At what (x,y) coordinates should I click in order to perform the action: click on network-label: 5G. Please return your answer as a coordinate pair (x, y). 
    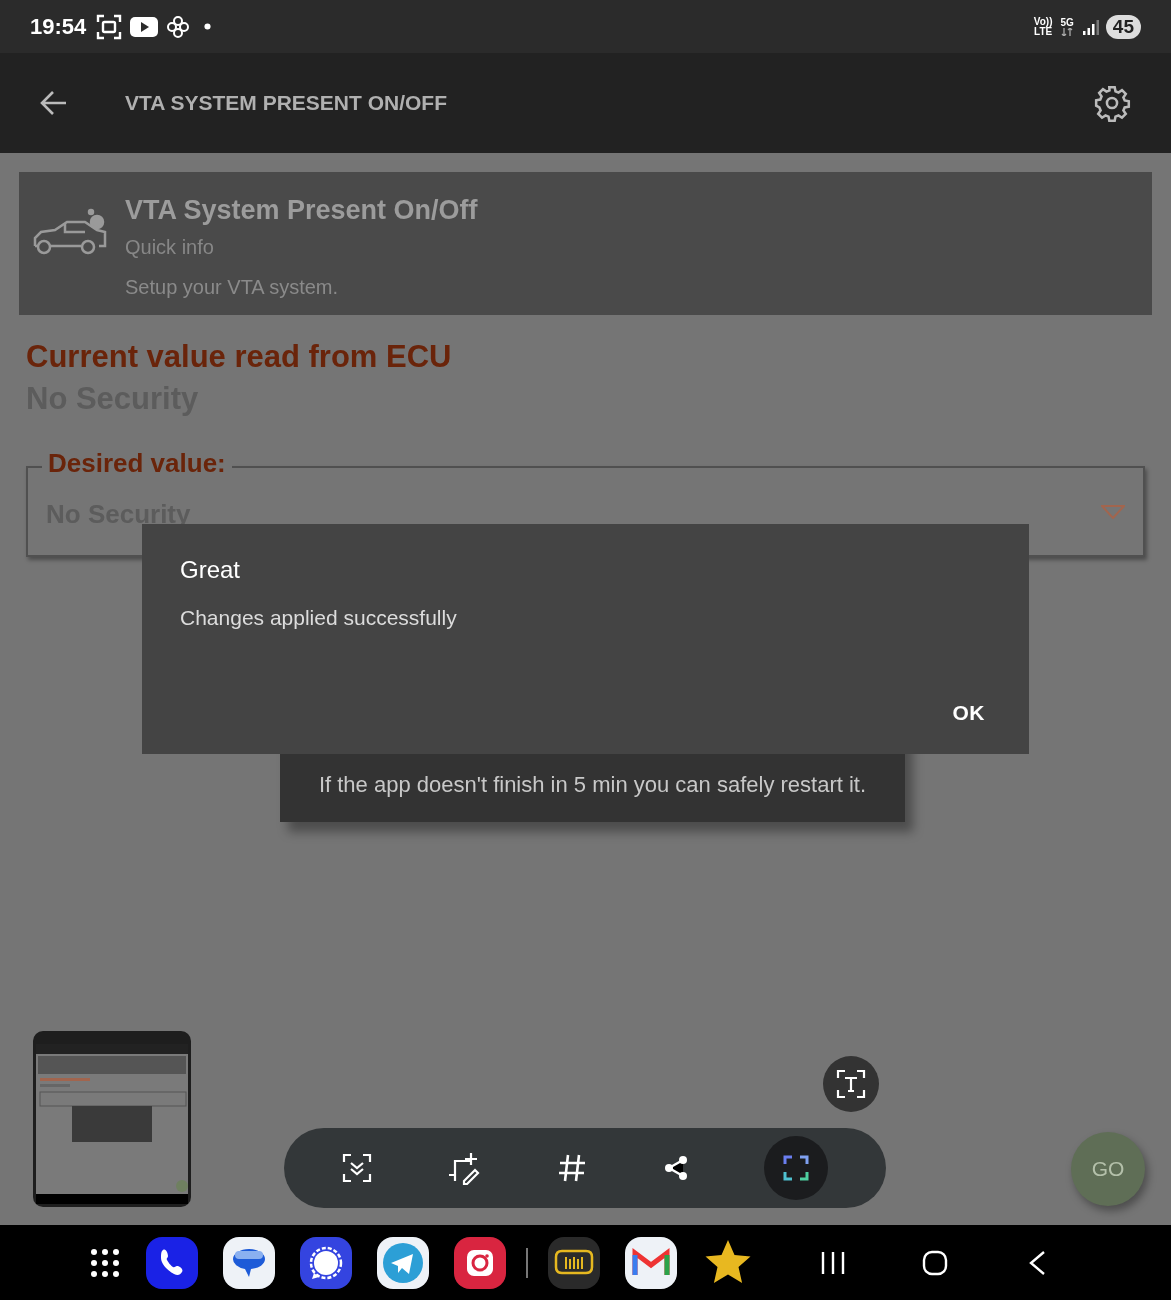
    Looking at the image, I should click on (1067, 22).